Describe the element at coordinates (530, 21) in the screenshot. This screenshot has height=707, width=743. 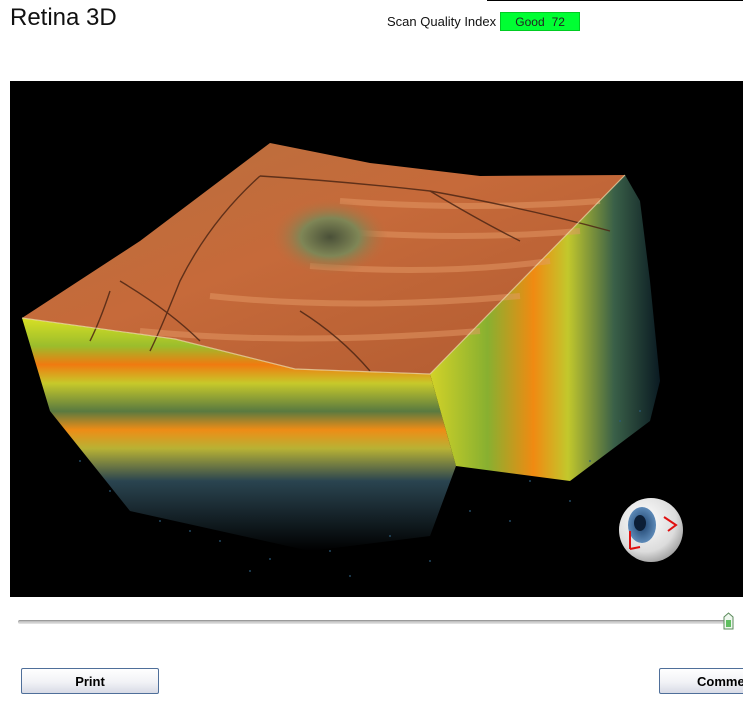
I see `scan-quality-status: Good` at that location.